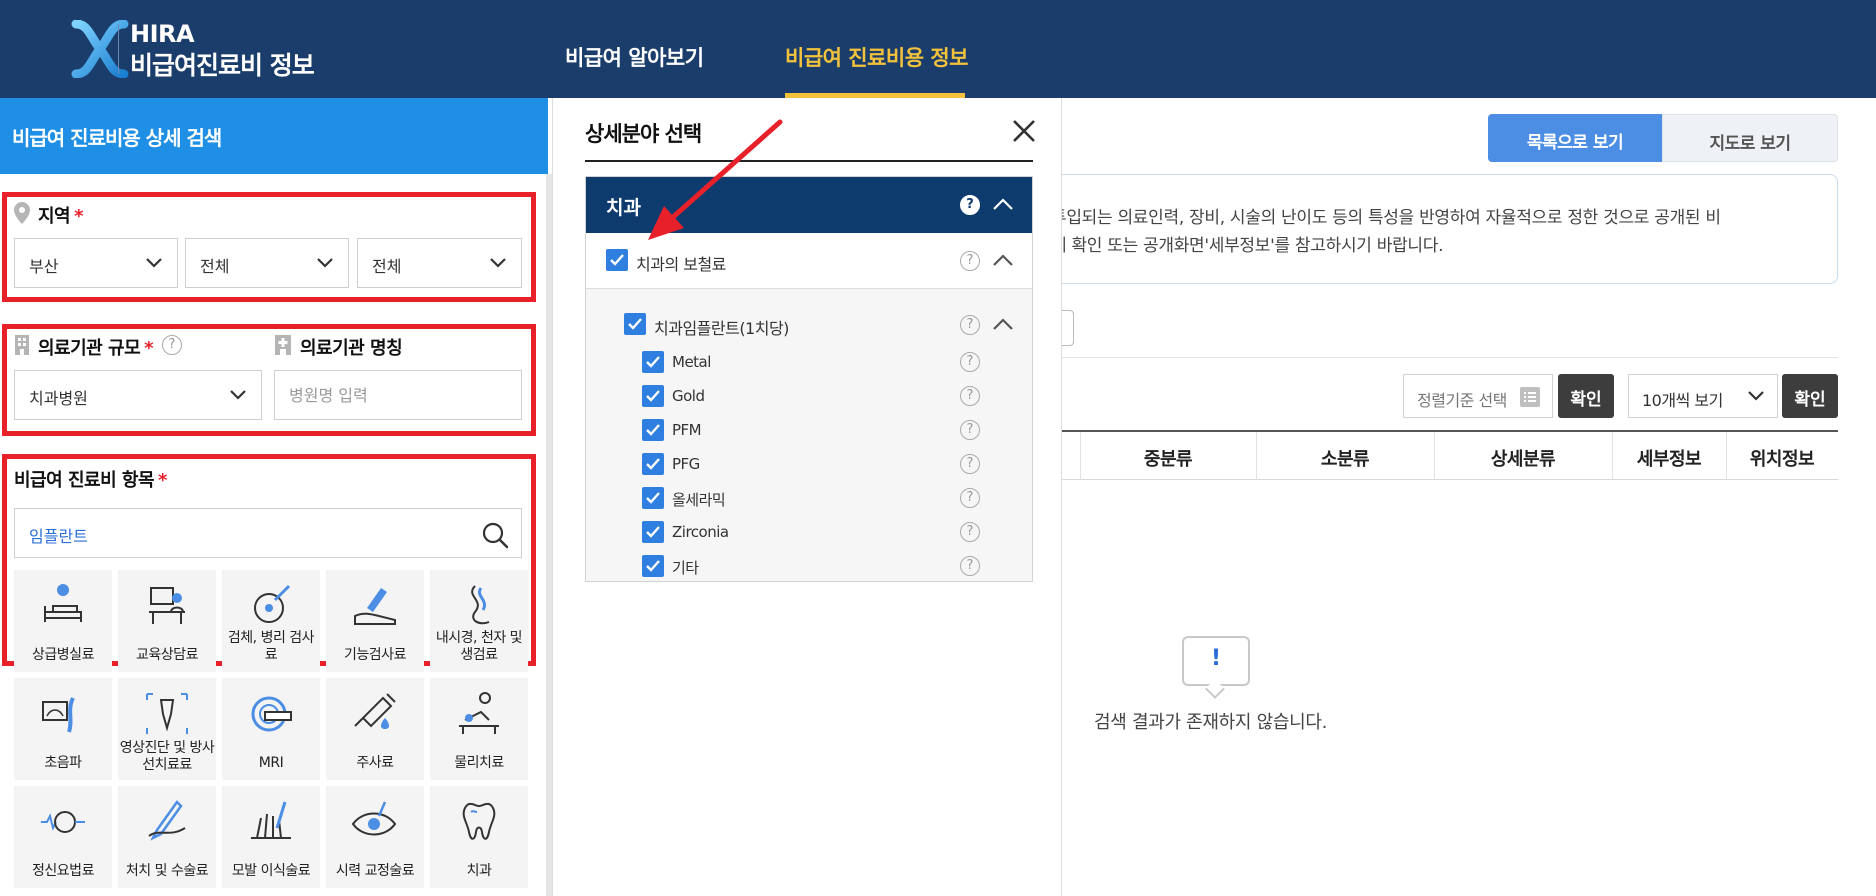 This screenshot has width=1876, height=896. What do you see at coordinates (63, 822) in the screenshot?
I see `brain-icon` at bounding box center [63, 822].